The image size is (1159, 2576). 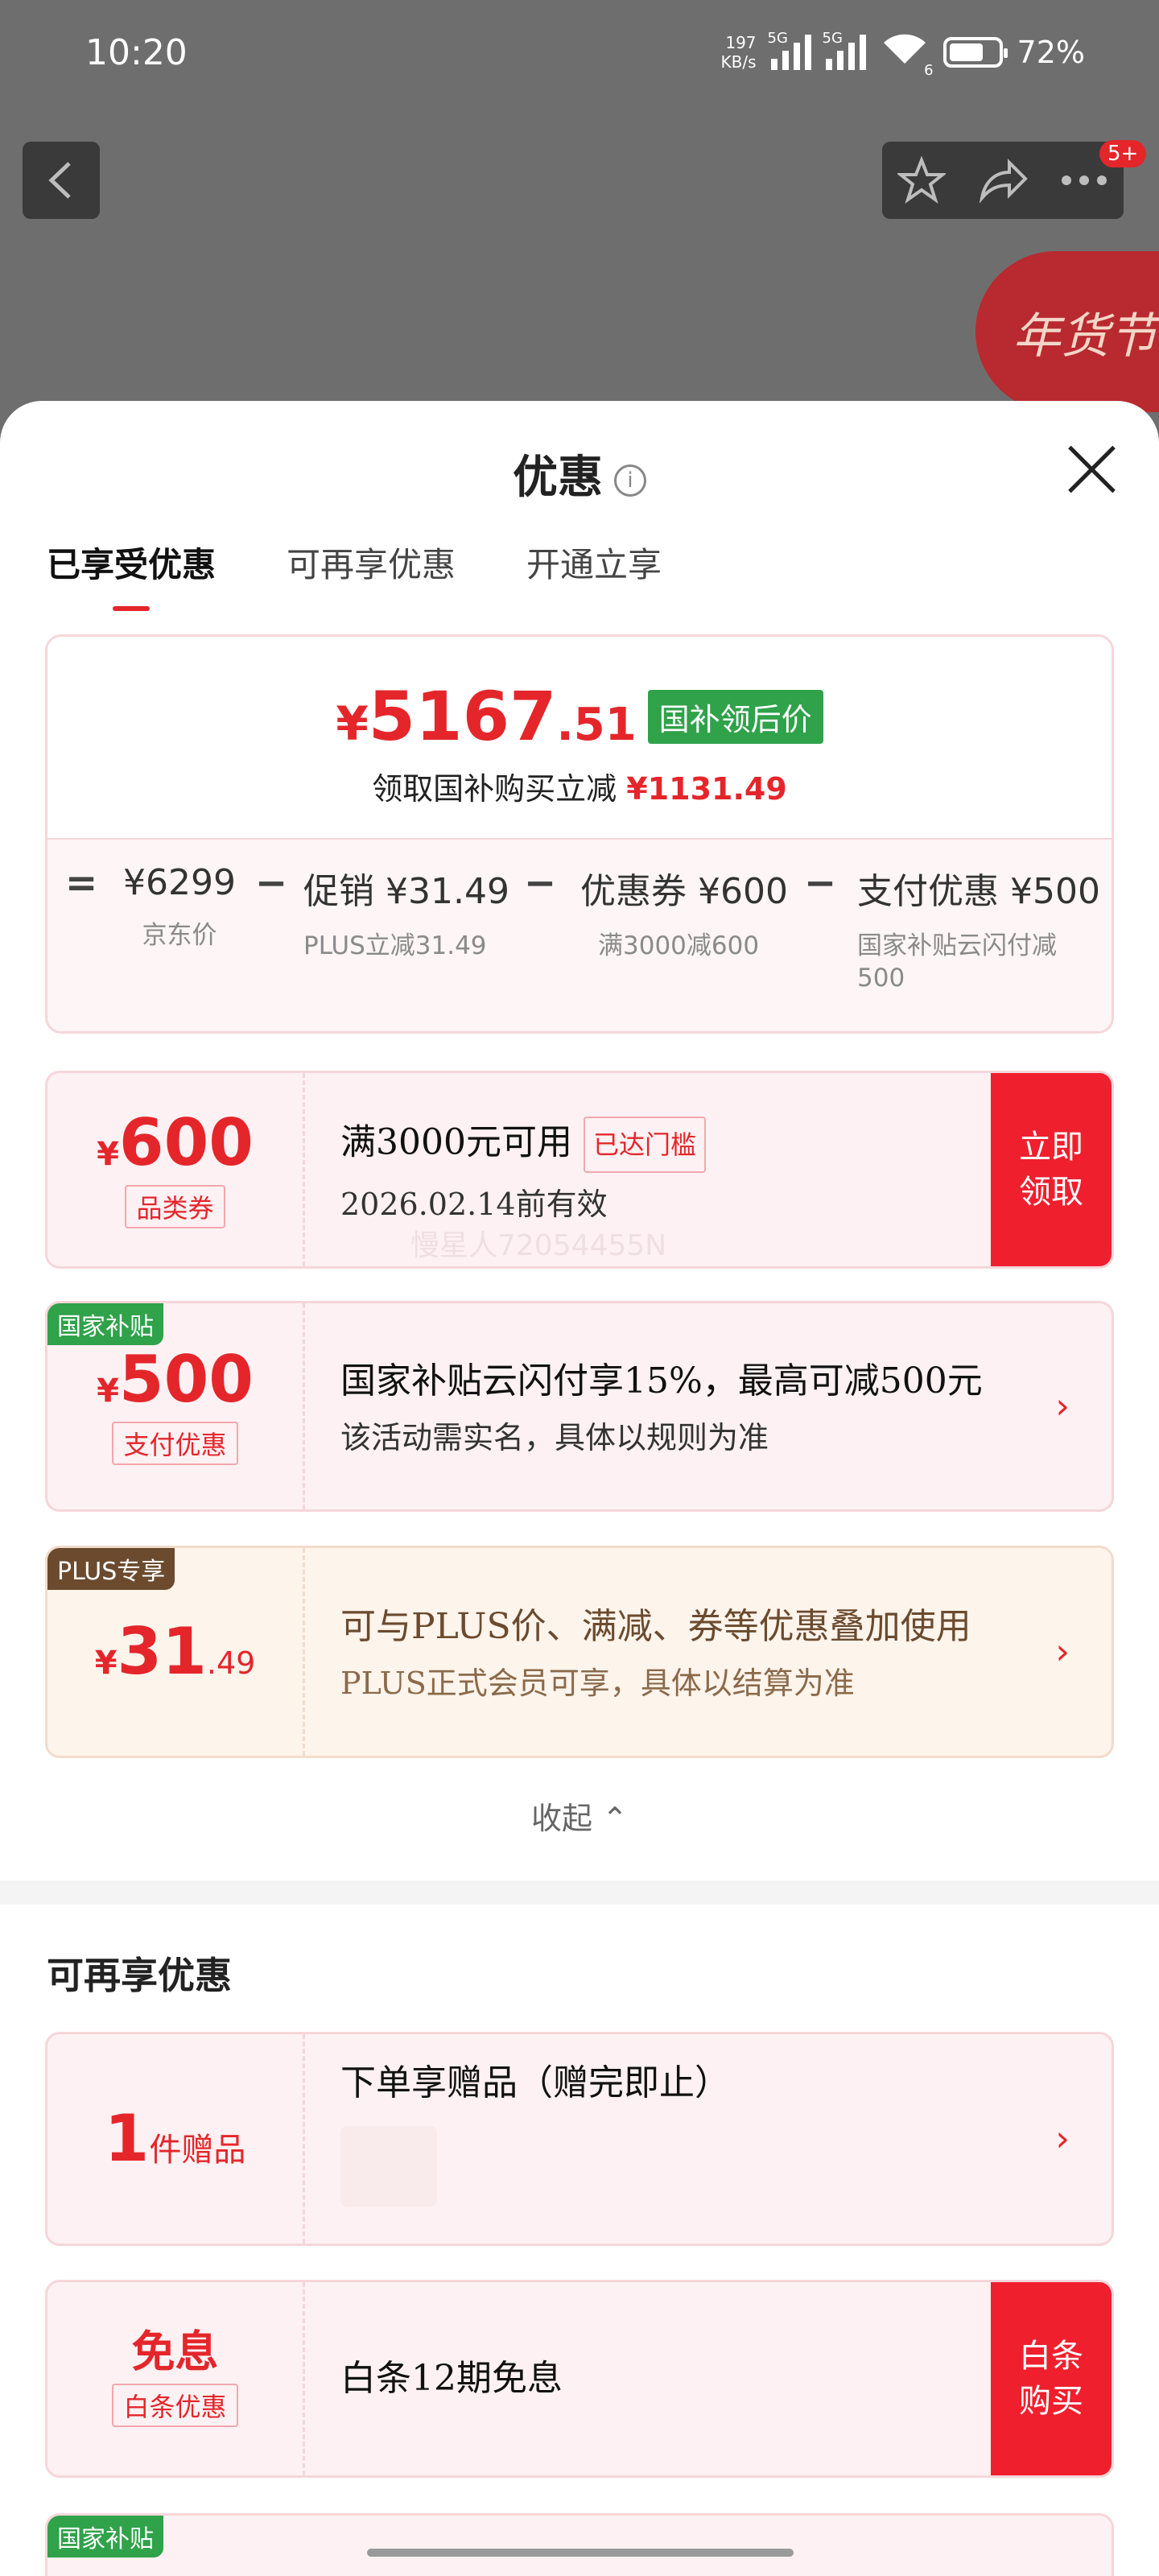 What do you see at coordinates (735, 716) in the screenshot?
I see `price-tag: 国补领后价` at bounding box center [735, 716].